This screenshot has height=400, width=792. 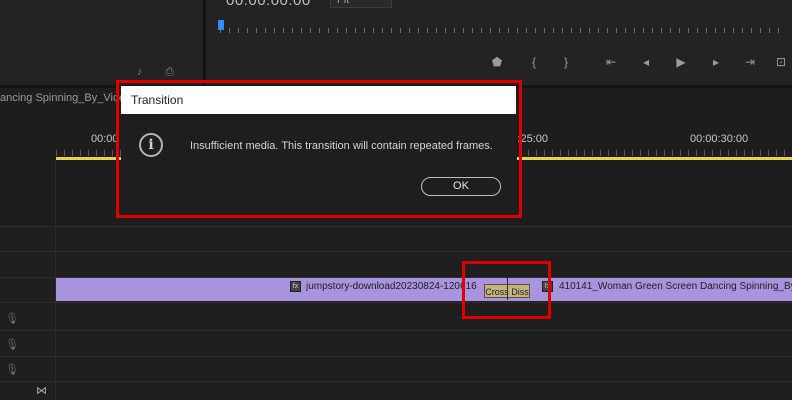 What do you see at coordinates (361, 4) in the screenshot?
I see `zoom-fit-dropdown: Fit` at bounding box center [361, 4].